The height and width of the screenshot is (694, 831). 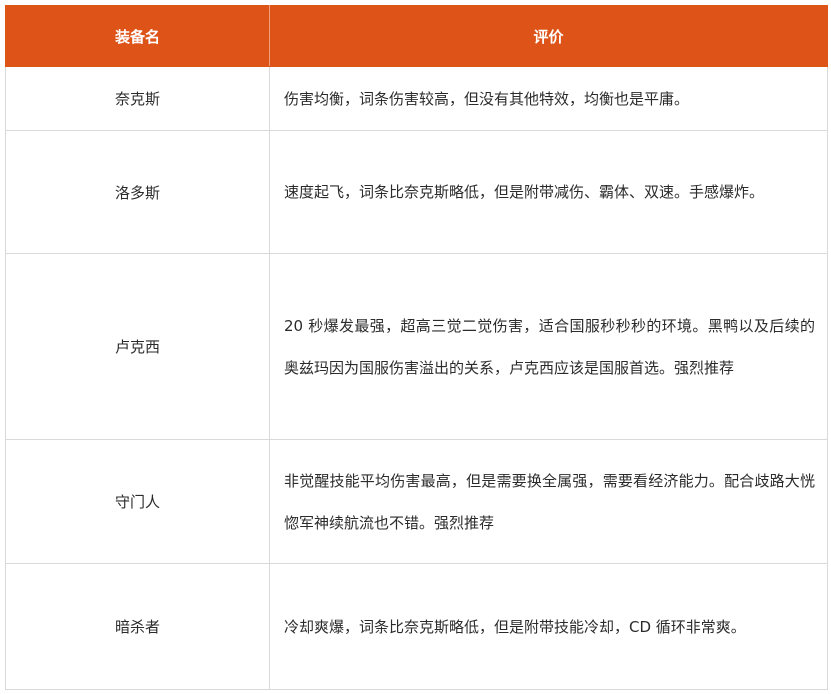 I want to click on equipment-name-cell: 奈克斯, so click(x=137, y=98).